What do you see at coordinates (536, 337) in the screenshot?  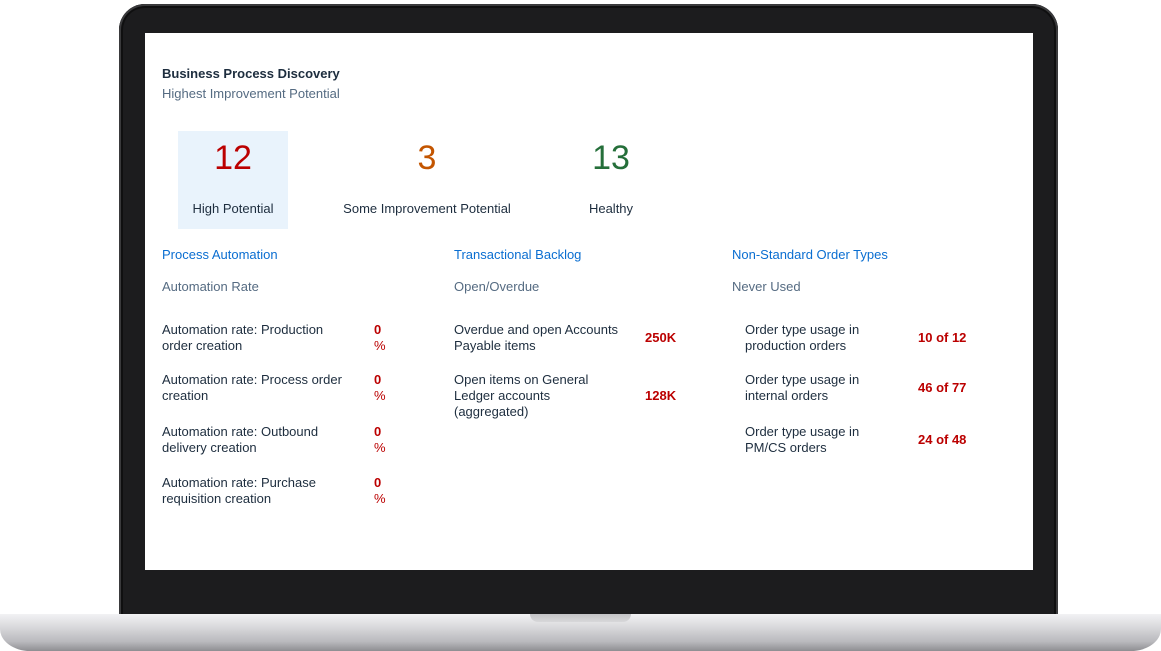 I see `metric-label: Overdue and open Accounts Payable items` at bounding box center [536, 337].